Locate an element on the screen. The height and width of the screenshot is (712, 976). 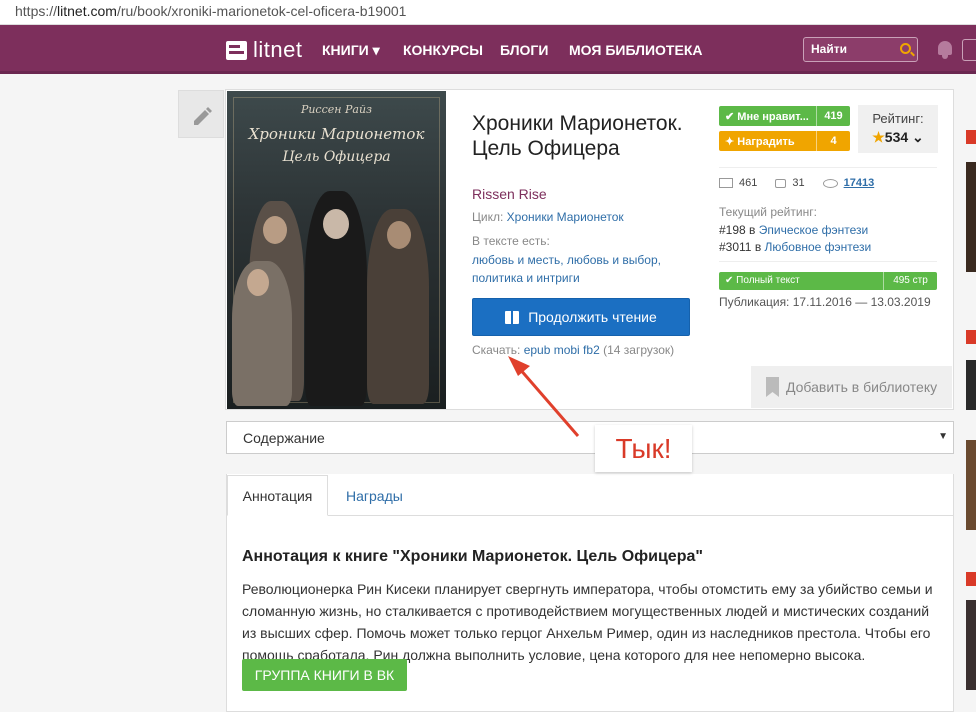
continue-reading-label: Продолжить чтение is located at coordinates (592, 317).